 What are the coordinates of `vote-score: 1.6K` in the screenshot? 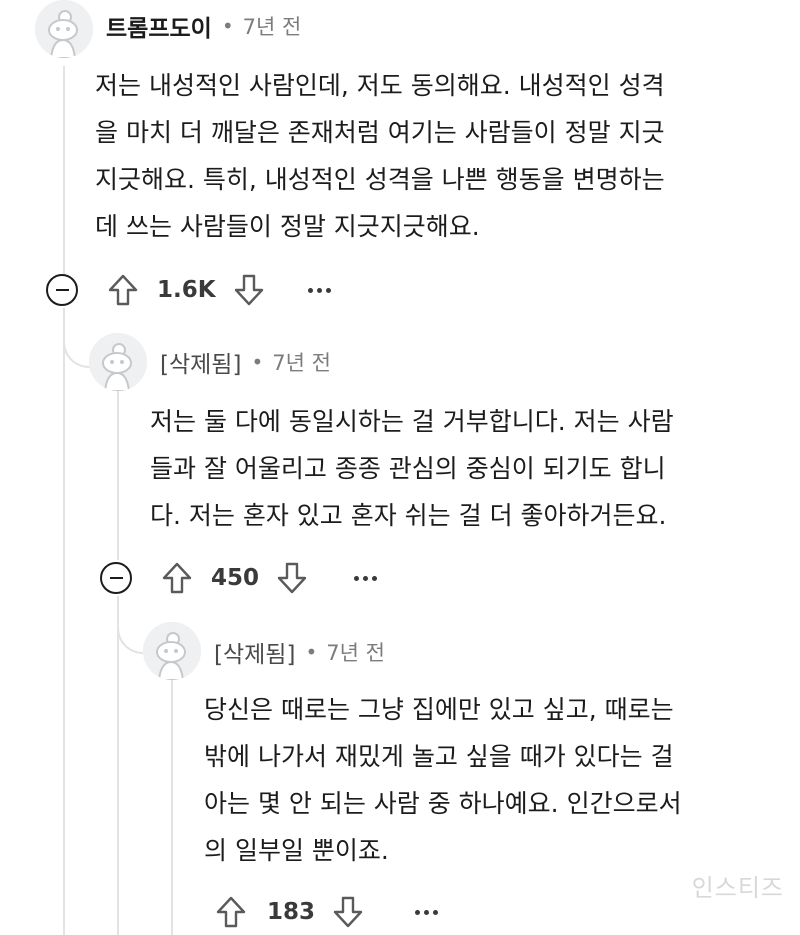 It's located at (186, 290).